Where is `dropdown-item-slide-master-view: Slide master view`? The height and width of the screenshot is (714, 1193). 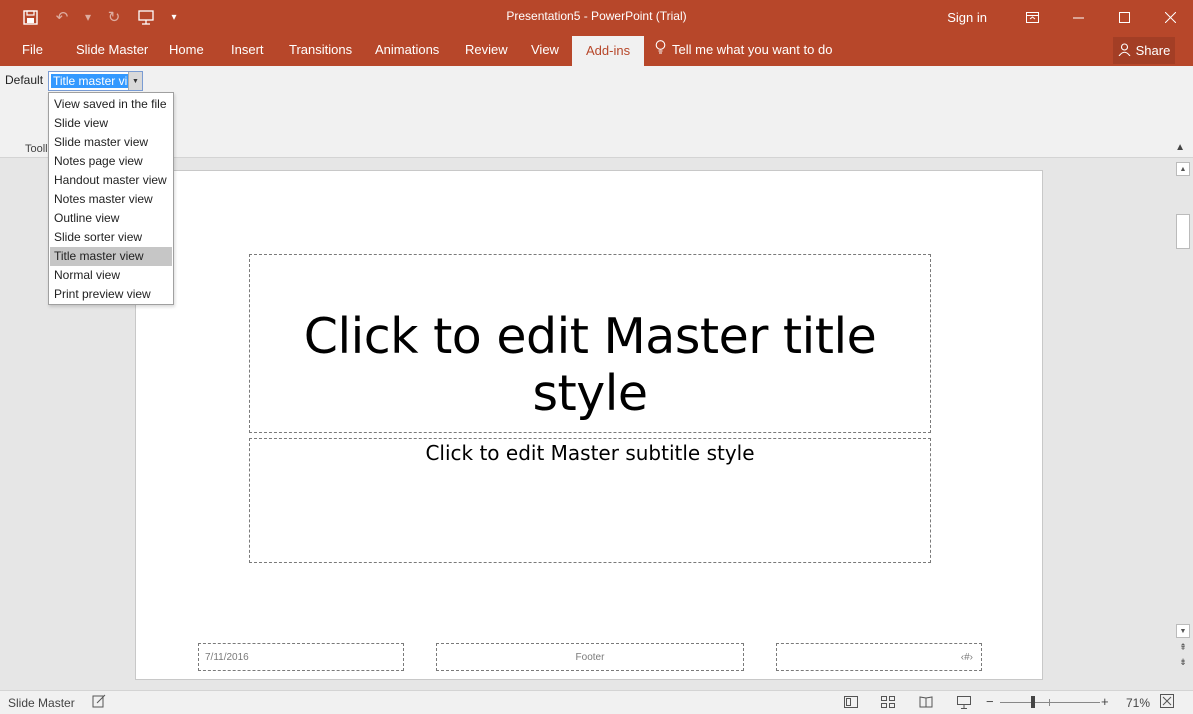 dropdown-item-slide-master-view: Slide master view is located at coordinates (111, 142).